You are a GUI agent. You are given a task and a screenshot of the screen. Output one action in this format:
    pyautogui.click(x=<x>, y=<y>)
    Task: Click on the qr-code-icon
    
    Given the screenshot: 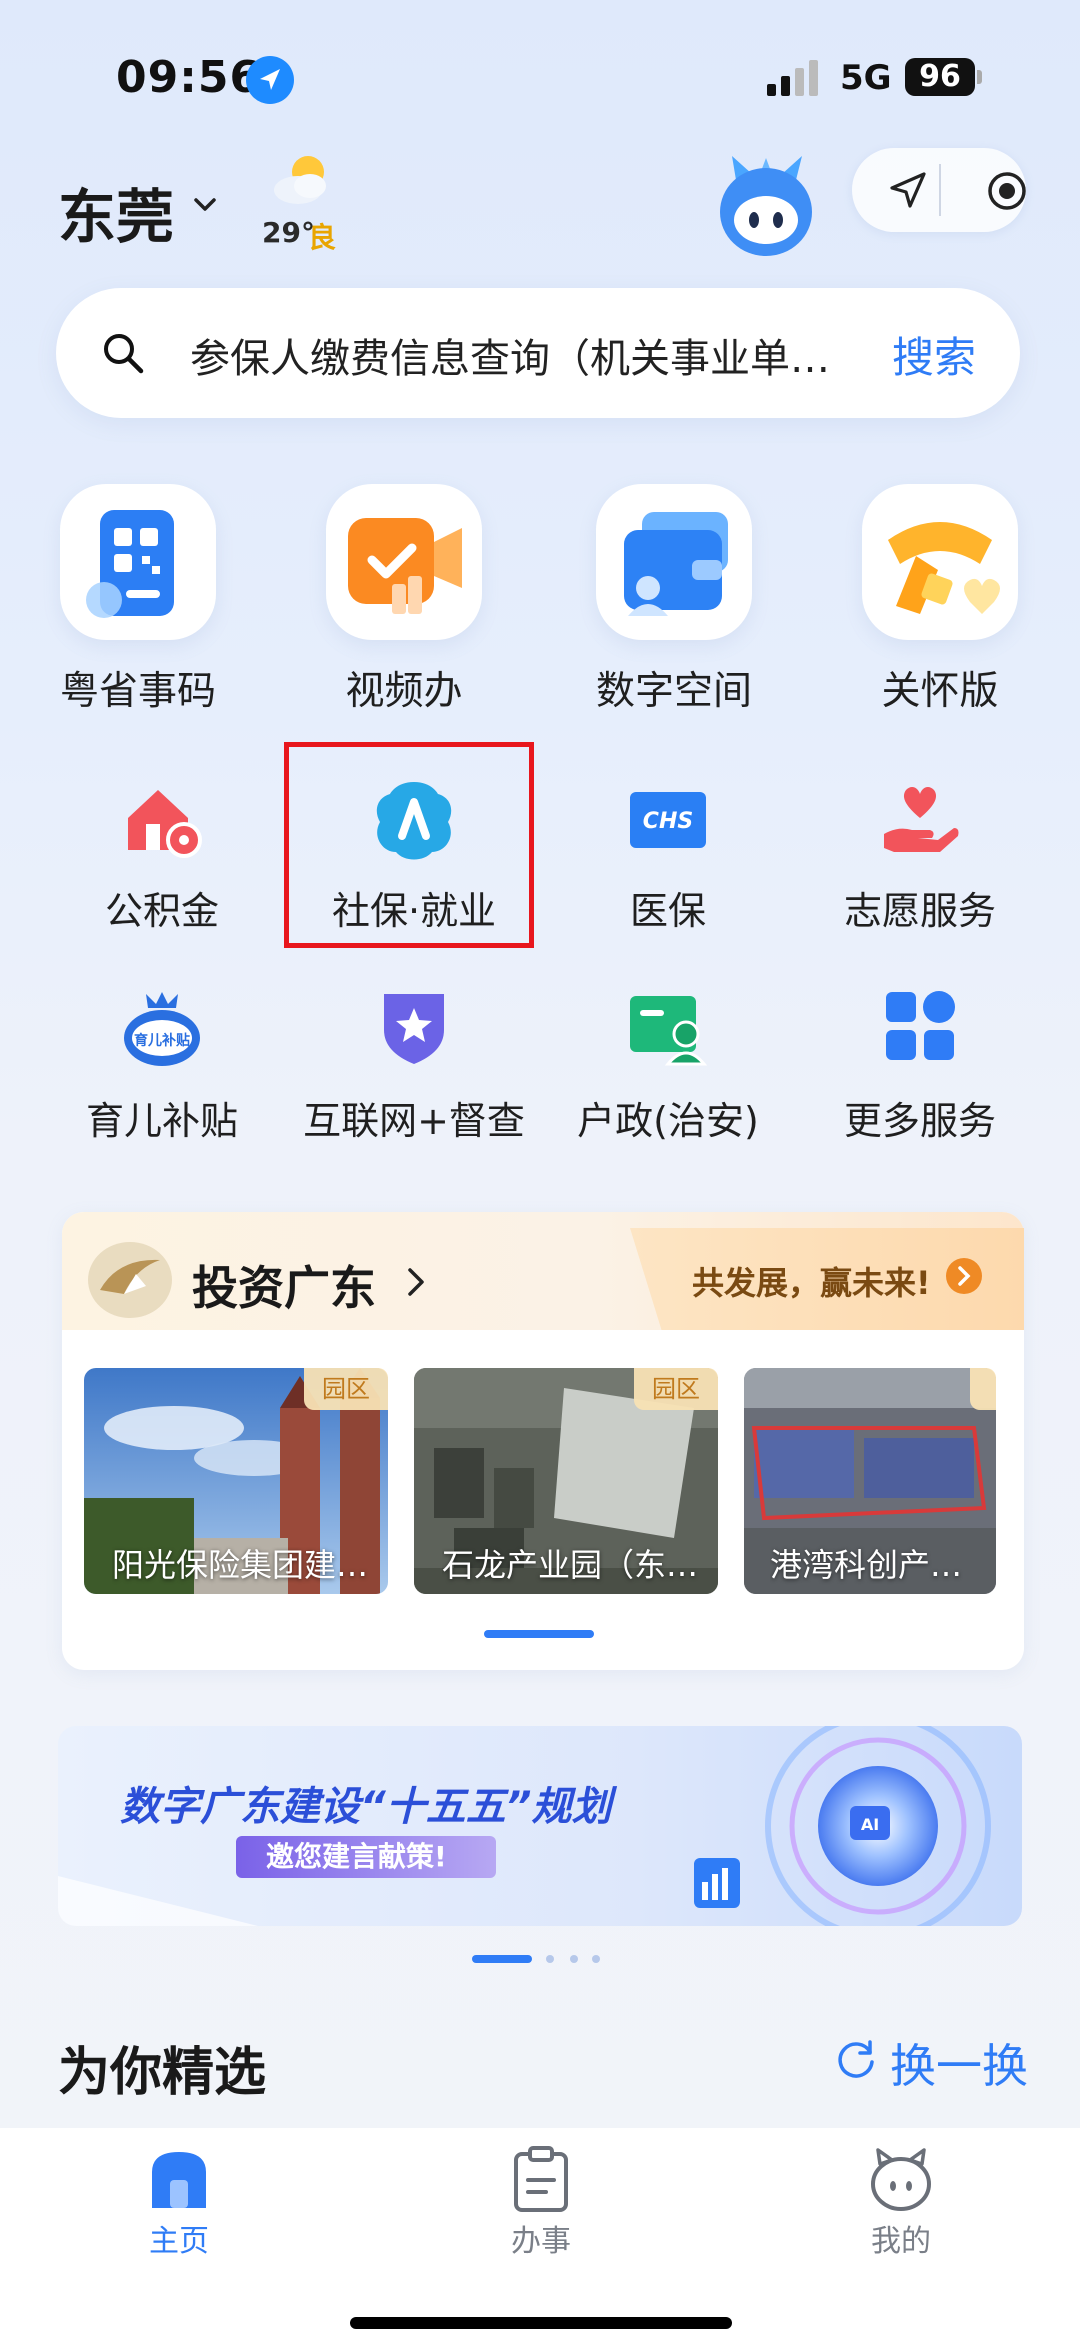 What is the action you would take?
    pyautogui.click(x=130, y=564)
    